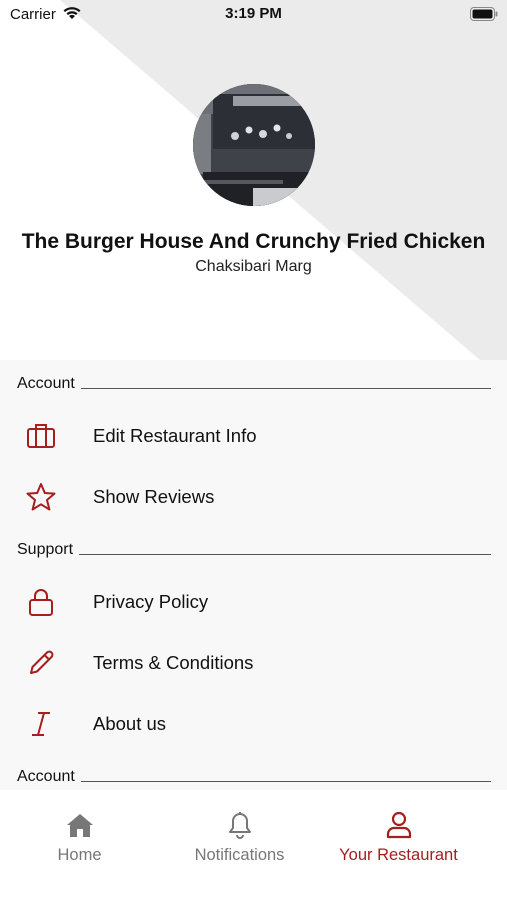 This screenshot has width=507, height=900. I want to click on tab-label: Your Restaurant, so click(398, 855).